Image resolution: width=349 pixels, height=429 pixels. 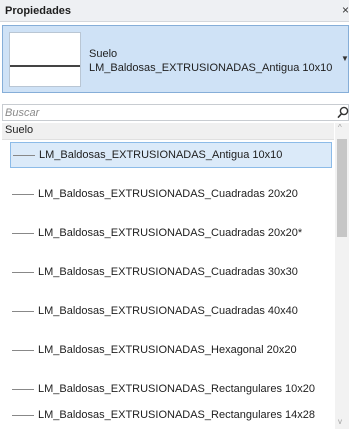 What do you see at coordinates (45, 66) in the screenshot?
I see `floor-preview-line` at bounding box center [45, 66].